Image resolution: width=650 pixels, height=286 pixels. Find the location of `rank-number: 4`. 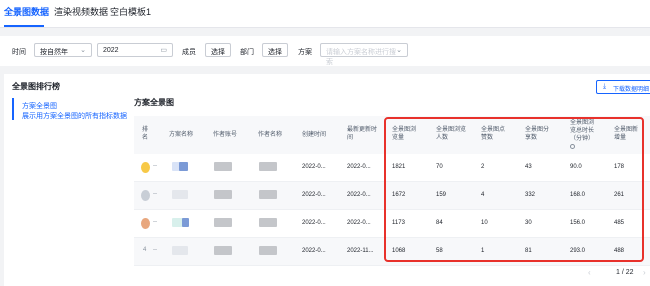

rank-number: 4 is located at coordinates (145, 250).